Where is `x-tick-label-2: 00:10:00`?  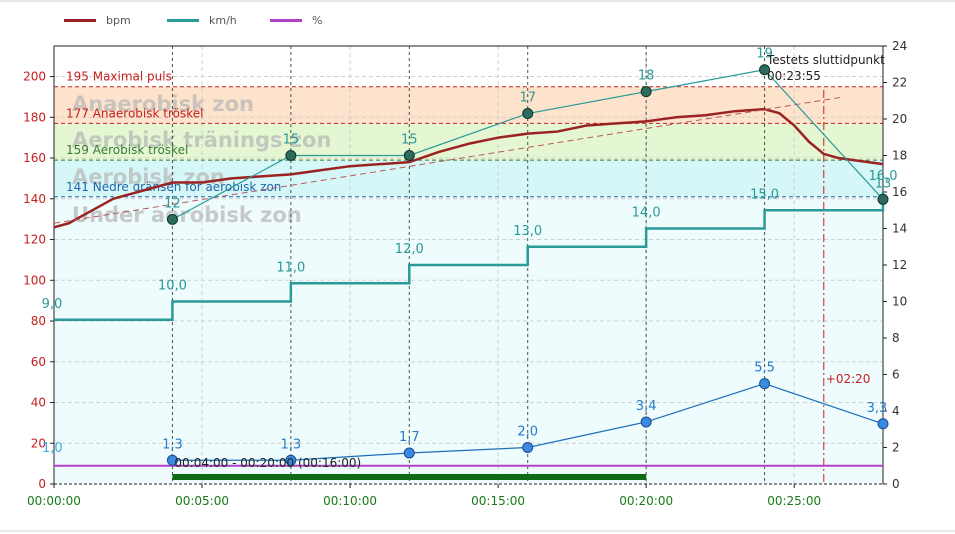
x-tick-label-2: 00:10:00 is located at coordinates (350, 501).